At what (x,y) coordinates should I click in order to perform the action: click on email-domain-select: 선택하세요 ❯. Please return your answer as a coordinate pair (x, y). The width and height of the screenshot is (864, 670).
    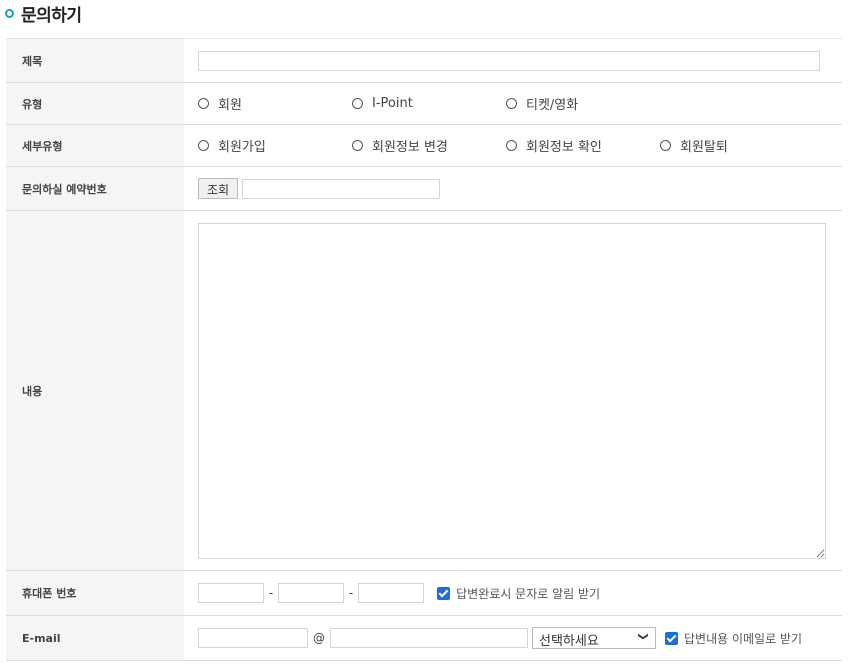
    Looking at the image, I should click on (594, 638).